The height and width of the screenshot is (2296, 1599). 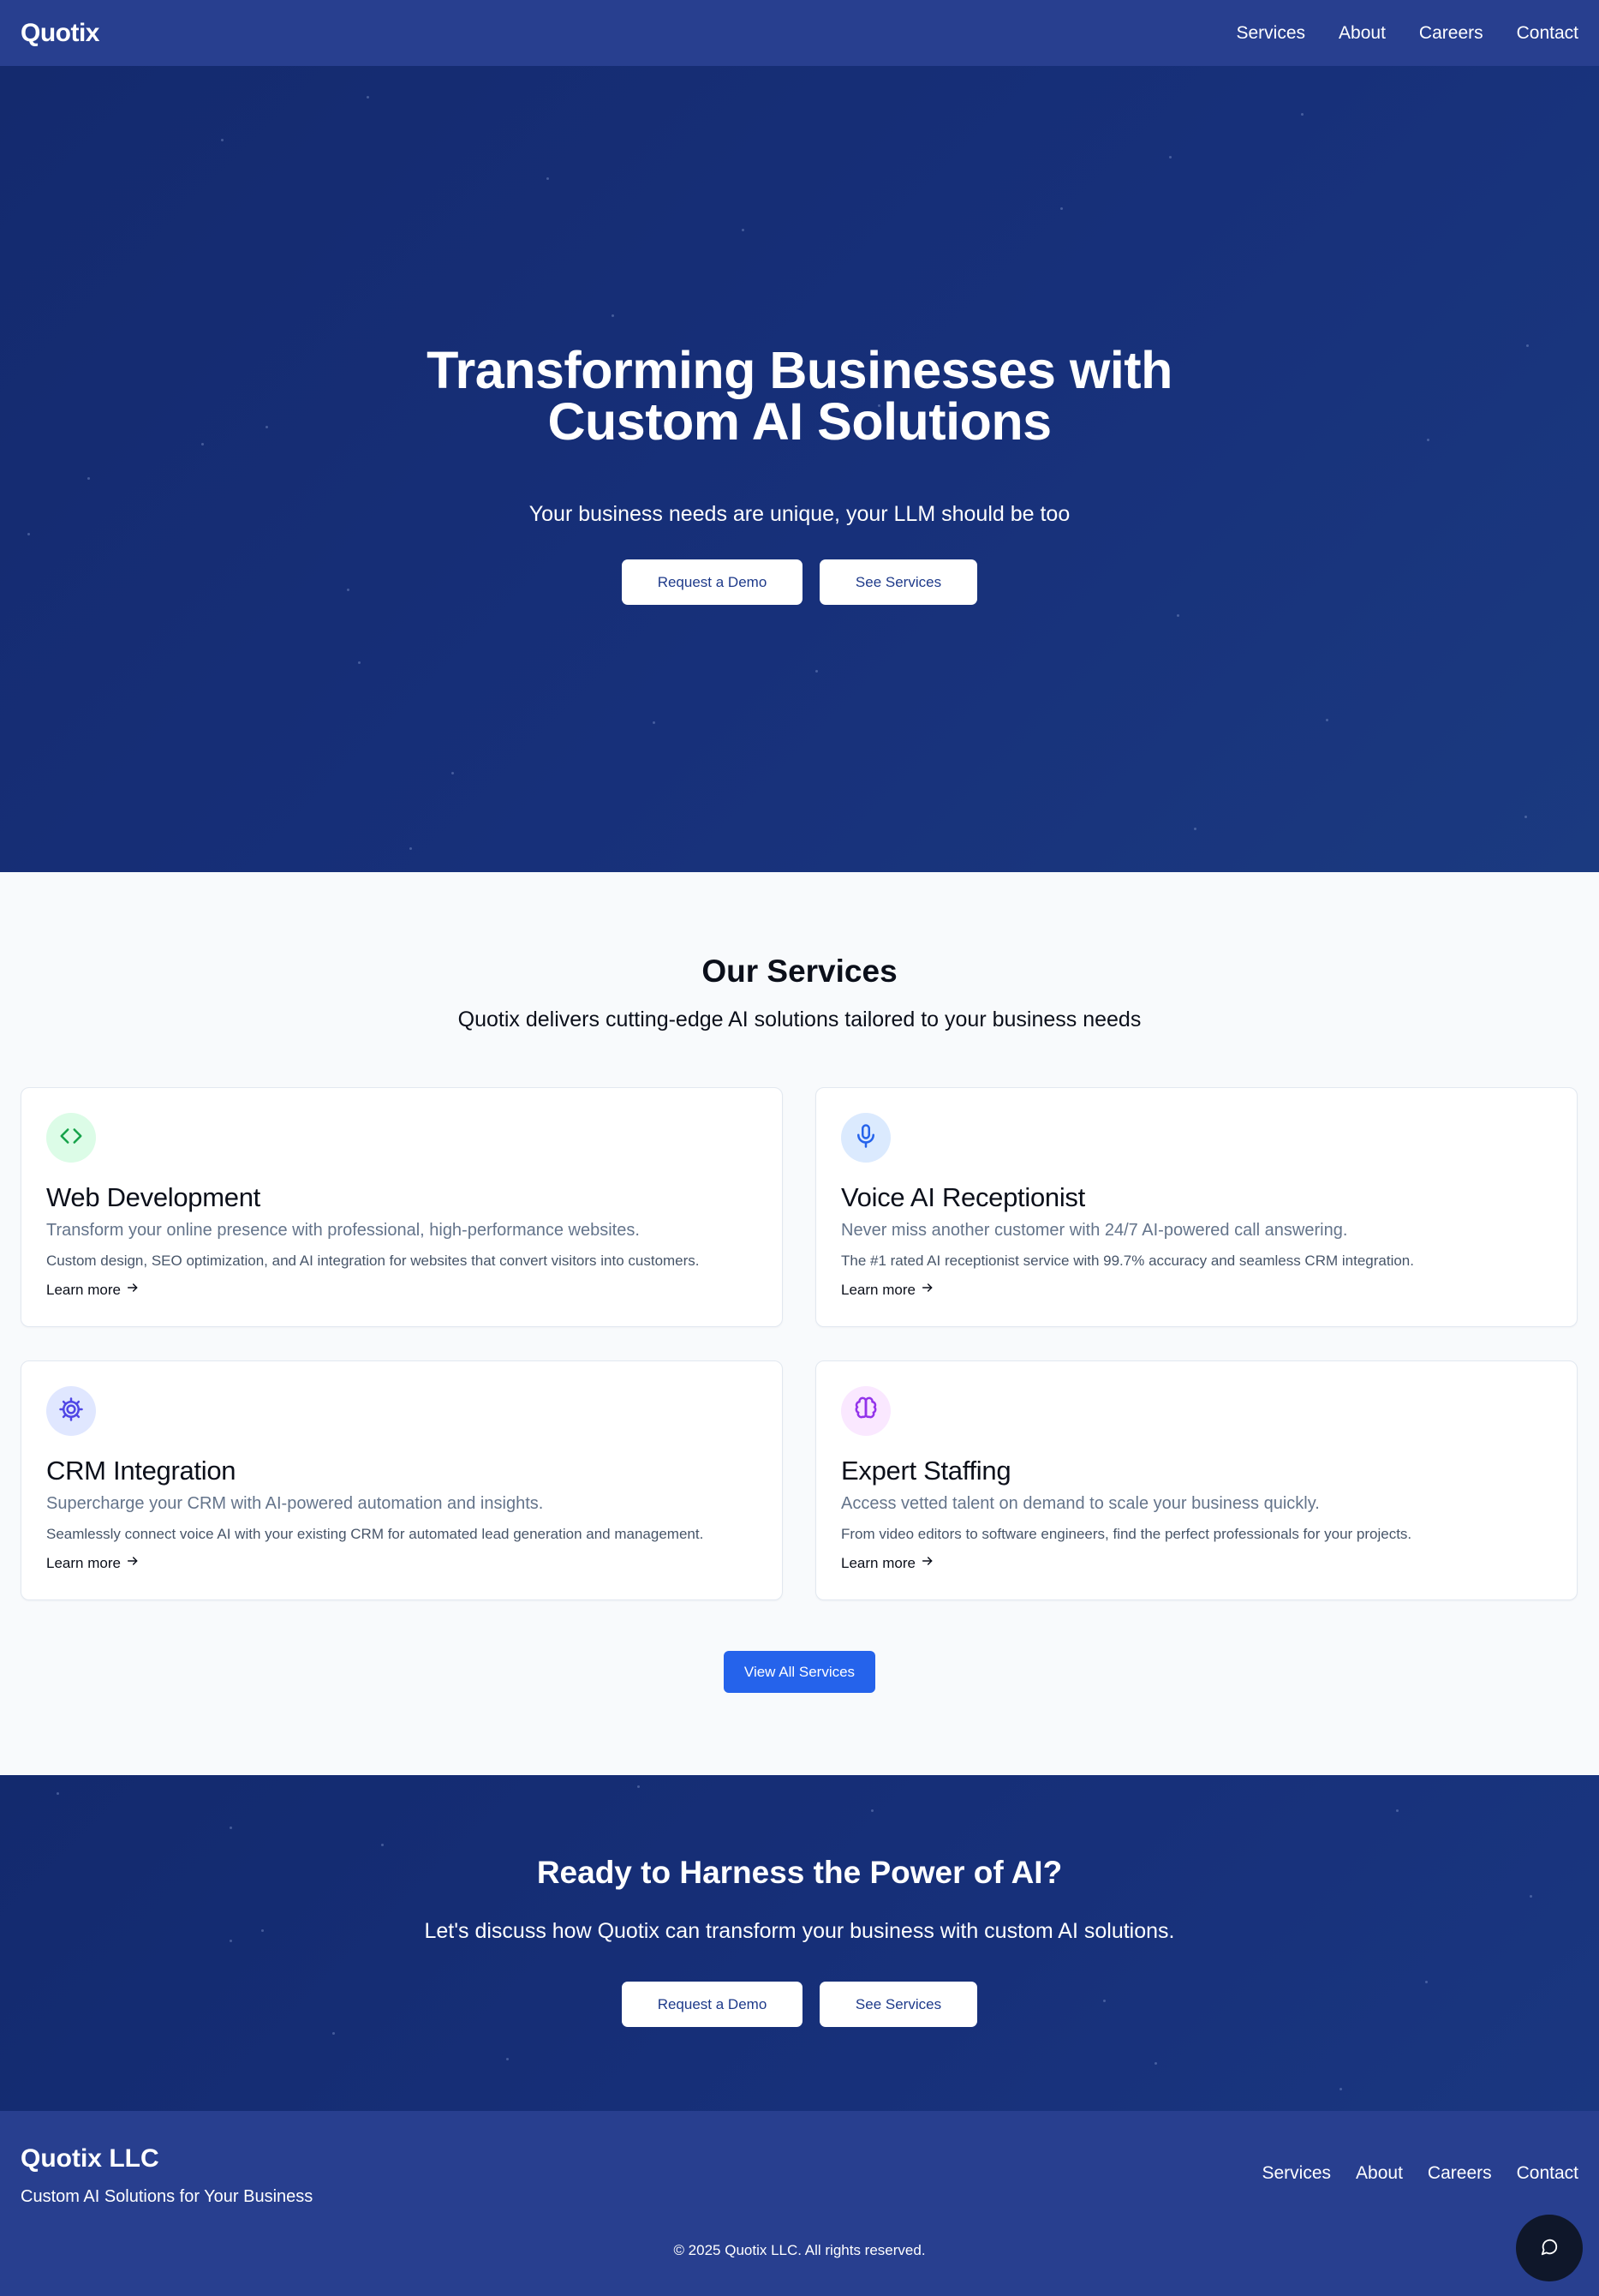 I want to click on footer-link-contact: Contact, so click(x=1547, y=2173).